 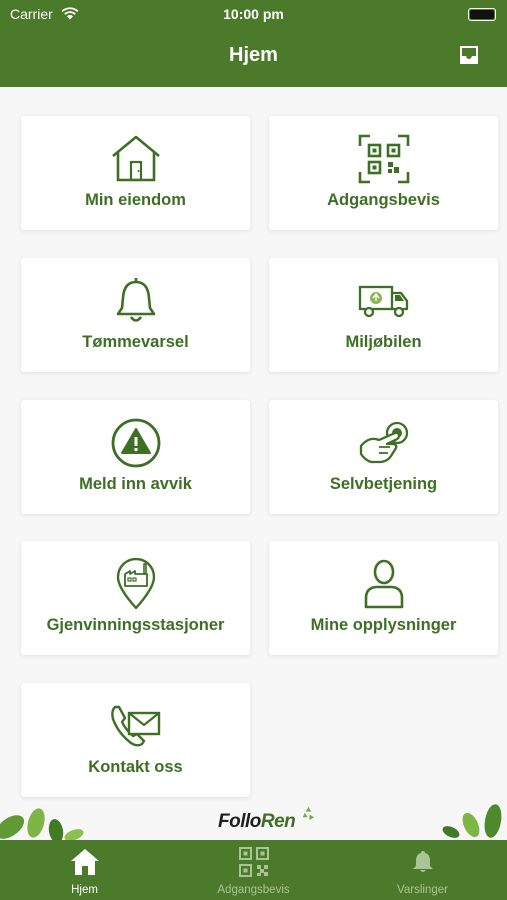 I want to click on tile-label: Mine opplysninger, so click(x=383, y=625).